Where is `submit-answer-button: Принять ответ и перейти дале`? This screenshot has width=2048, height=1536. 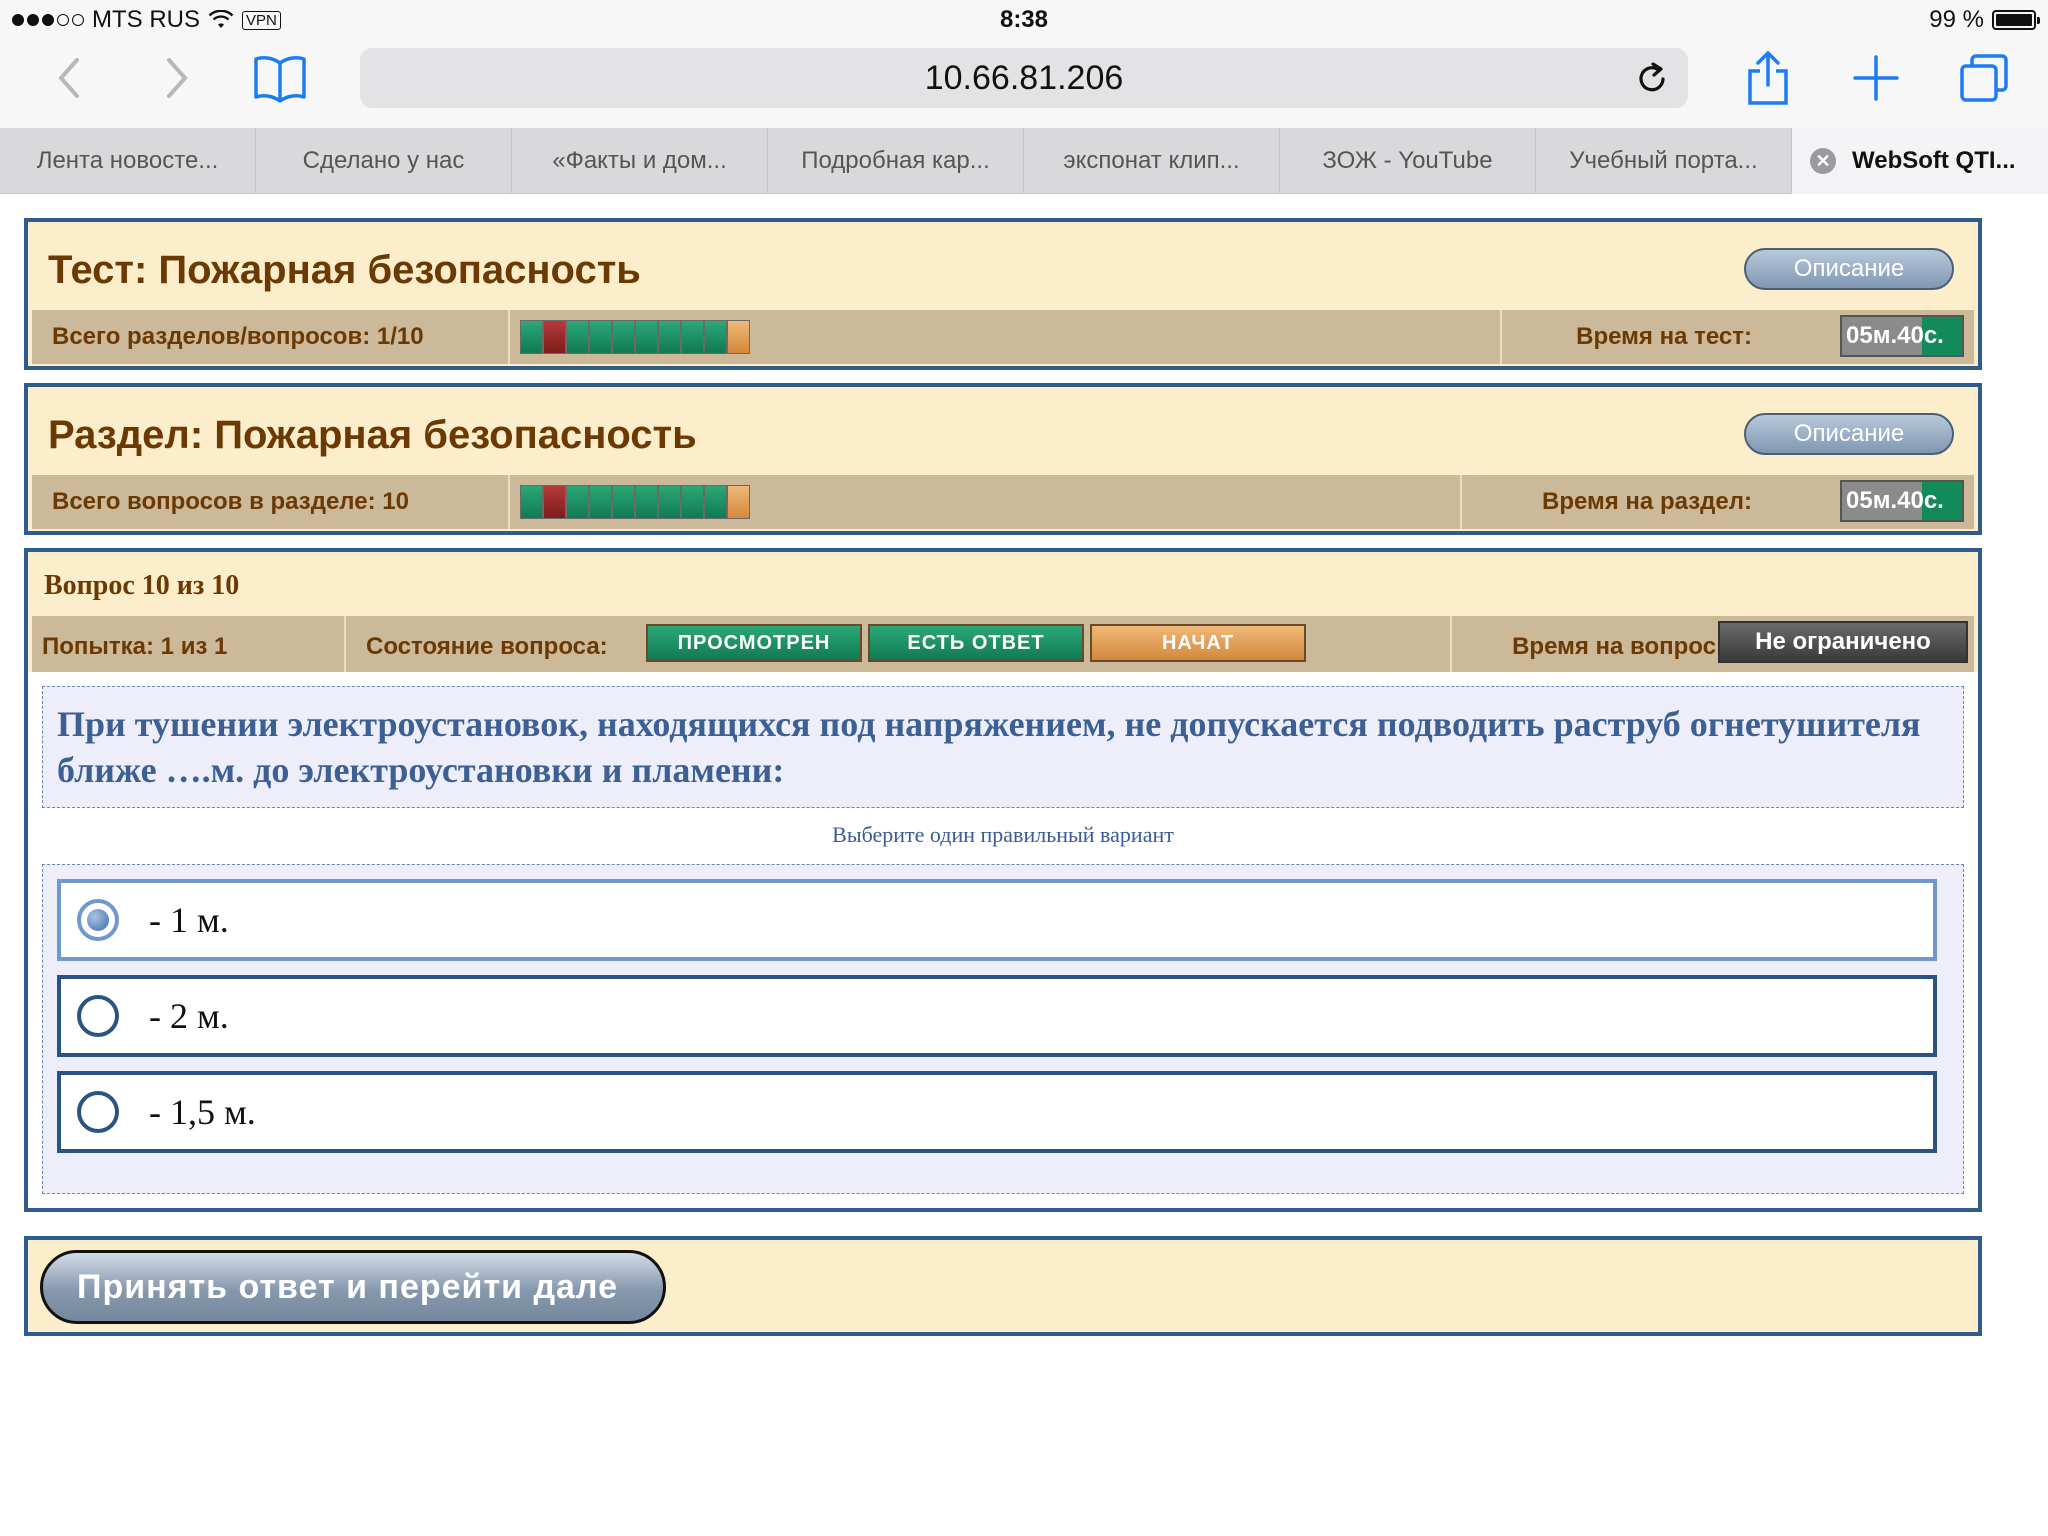 submit-answer-button: Принять ответ и перейти дале is located at coordinates (353, 1287).